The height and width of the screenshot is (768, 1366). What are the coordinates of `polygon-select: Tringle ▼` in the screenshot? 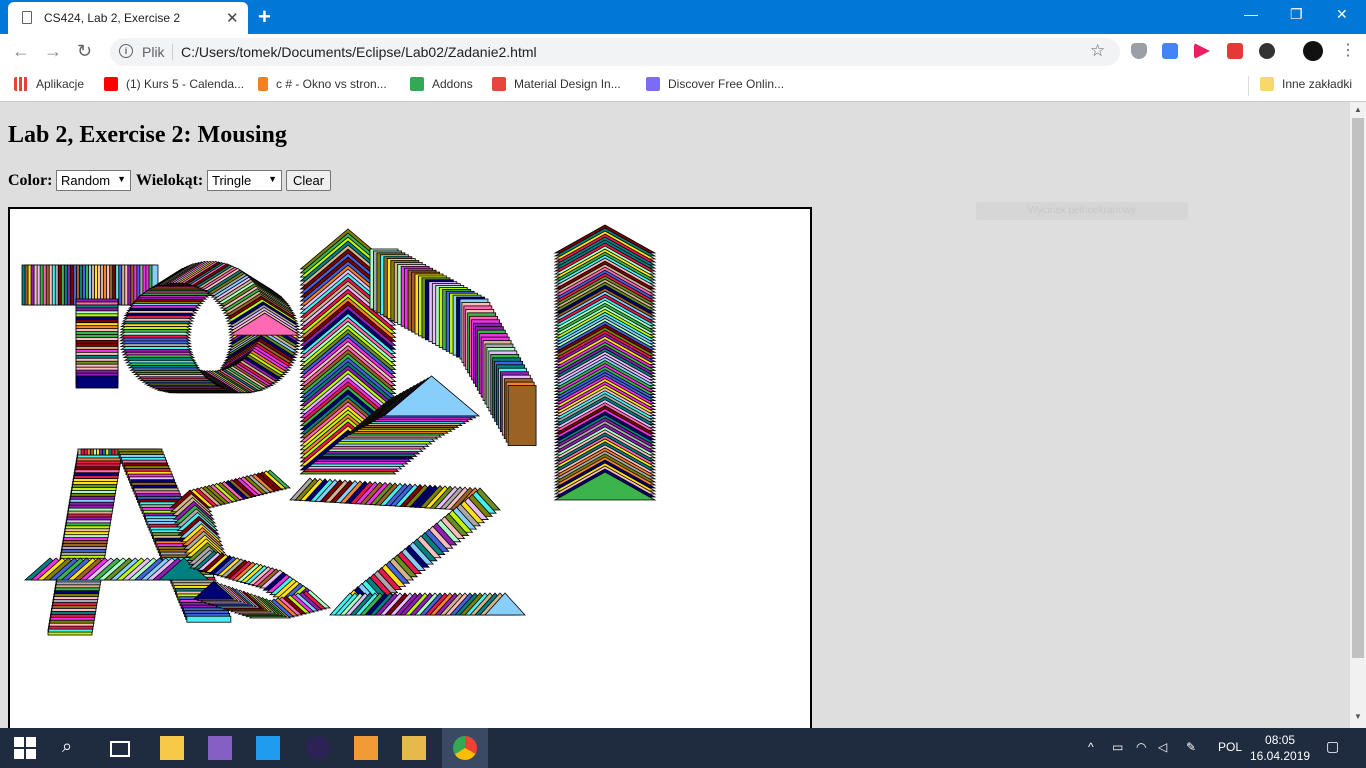 It's located at (244, 180).